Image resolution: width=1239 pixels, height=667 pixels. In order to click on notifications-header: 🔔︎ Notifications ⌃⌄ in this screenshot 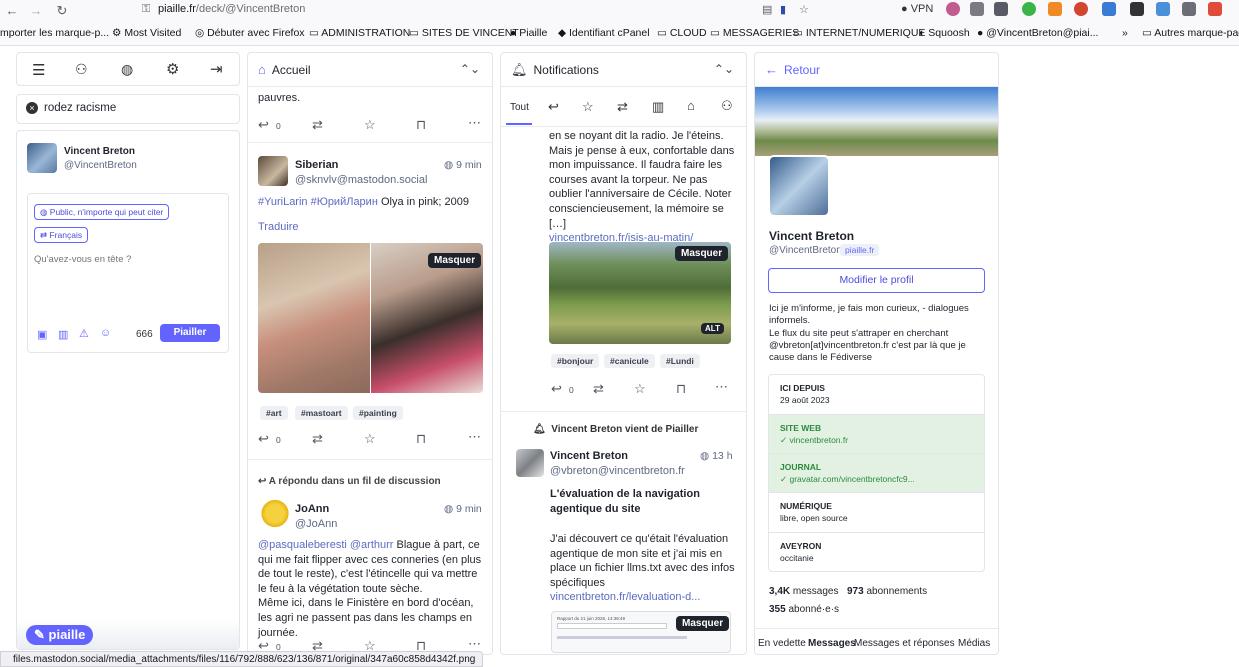, I will do `click(623, 70)`.